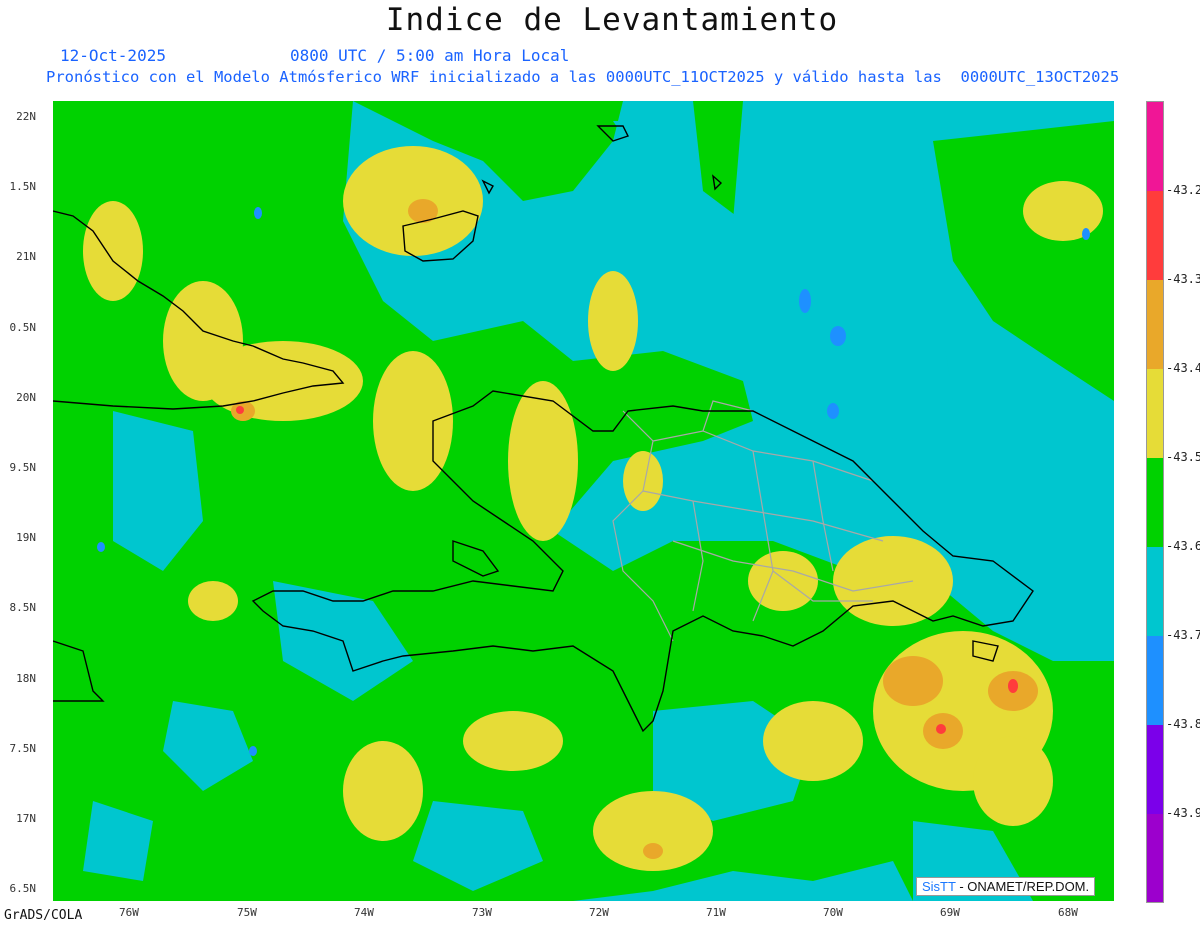  I want to click on y-axis-label: 18N, so click(26, 678).